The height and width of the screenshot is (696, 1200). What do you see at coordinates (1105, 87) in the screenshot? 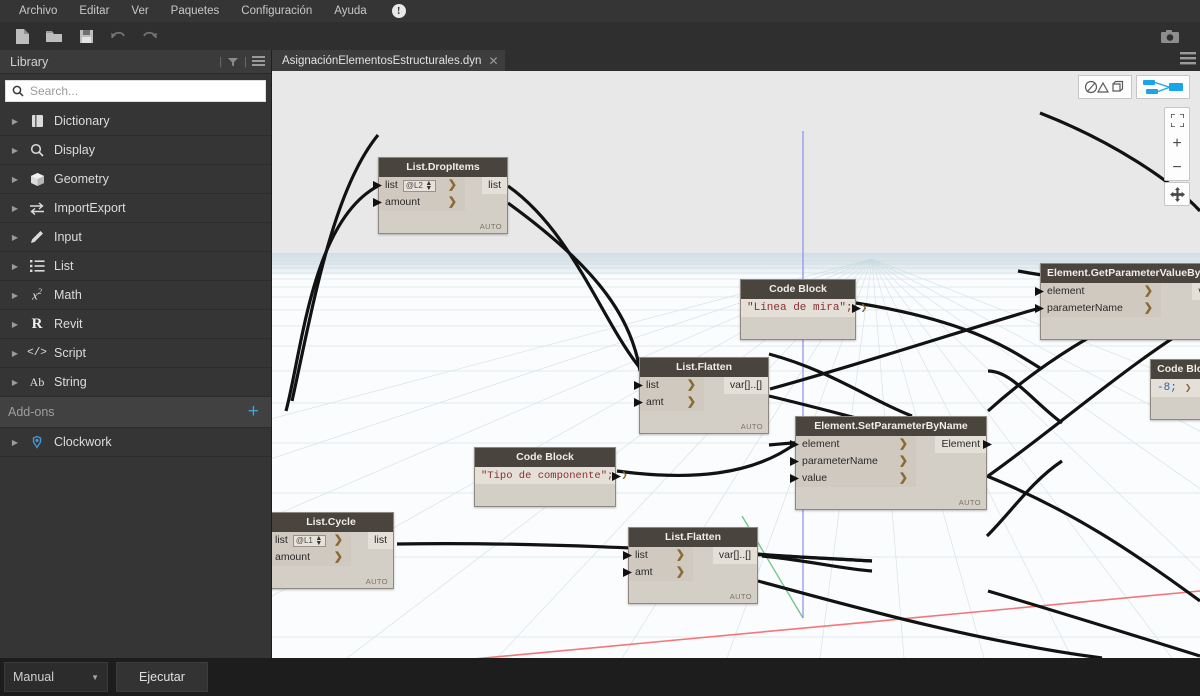
I see `geometry-preview-icon` at bounding box center [1105, 87].